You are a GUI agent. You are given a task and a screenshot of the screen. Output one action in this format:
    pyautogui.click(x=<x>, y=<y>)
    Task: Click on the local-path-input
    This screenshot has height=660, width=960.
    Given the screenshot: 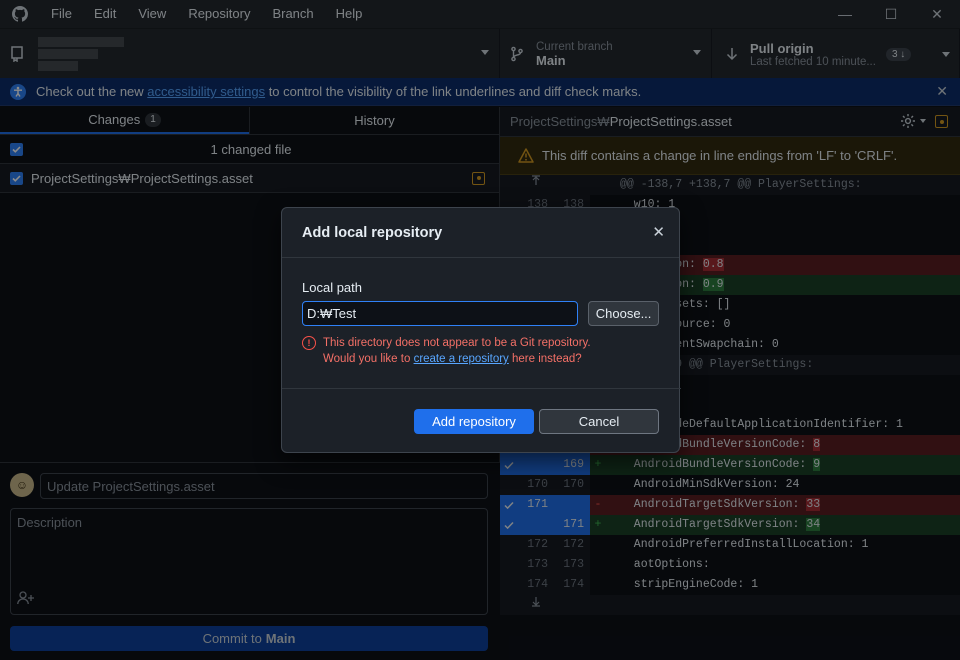 What is the action you would take?
    pyautogui.click(x=440, y=313)
    